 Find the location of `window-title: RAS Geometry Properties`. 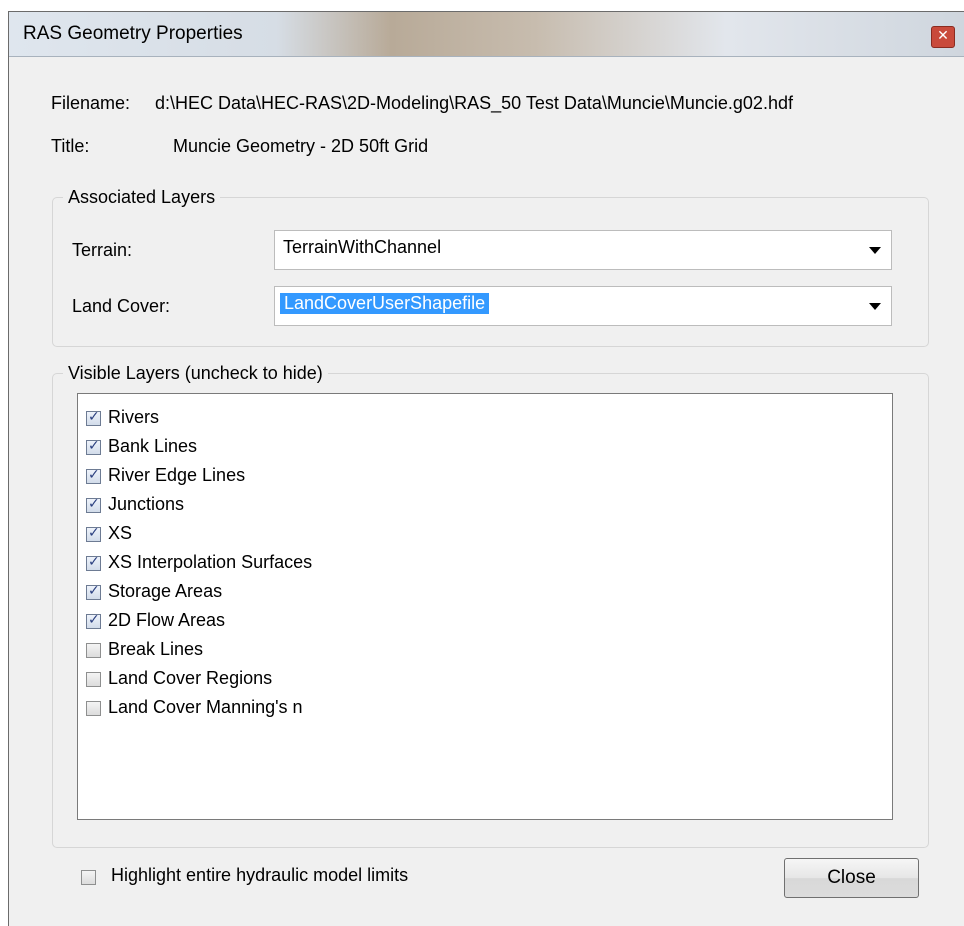

window-title: RAS Geometry Properties is located at coordinates (133, 33).